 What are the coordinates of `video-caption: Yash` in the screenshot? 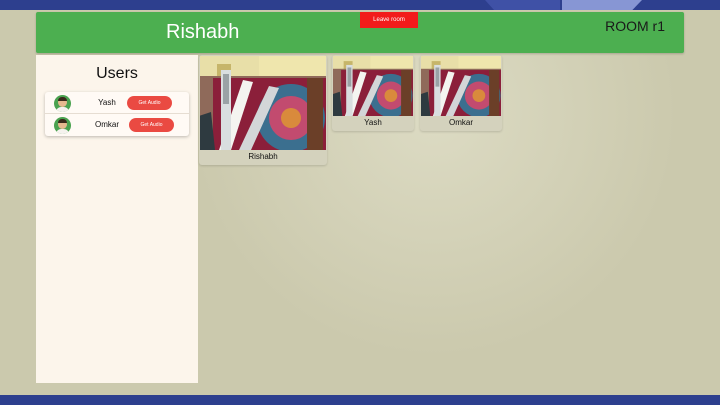 It's located at (373, 122).